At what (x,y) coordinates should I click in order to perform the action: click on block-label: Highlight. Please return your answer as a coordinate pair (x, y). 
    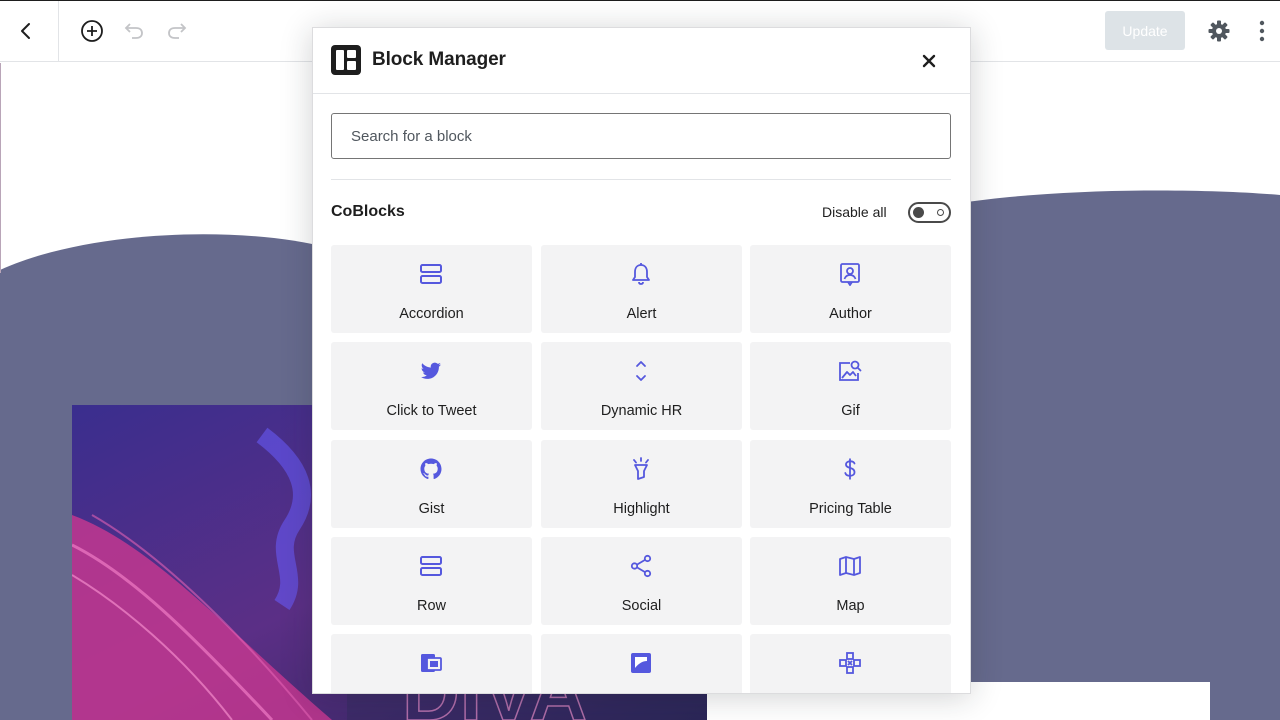
    Looking at the image, I should click on (641, 509).